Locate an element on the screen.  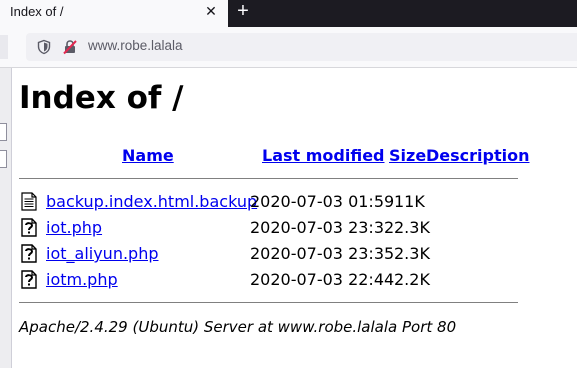
sort-by-modified-link: Last modified is located at coordinates (323, 155).